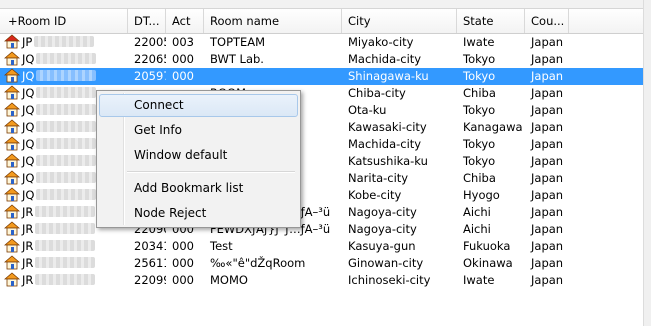 The image size is (651, 326). What do you see at coordinates (198, 130) in the screenshot?
I see `menu-item-get-info: Get Info` at bounding box center [198, 130].